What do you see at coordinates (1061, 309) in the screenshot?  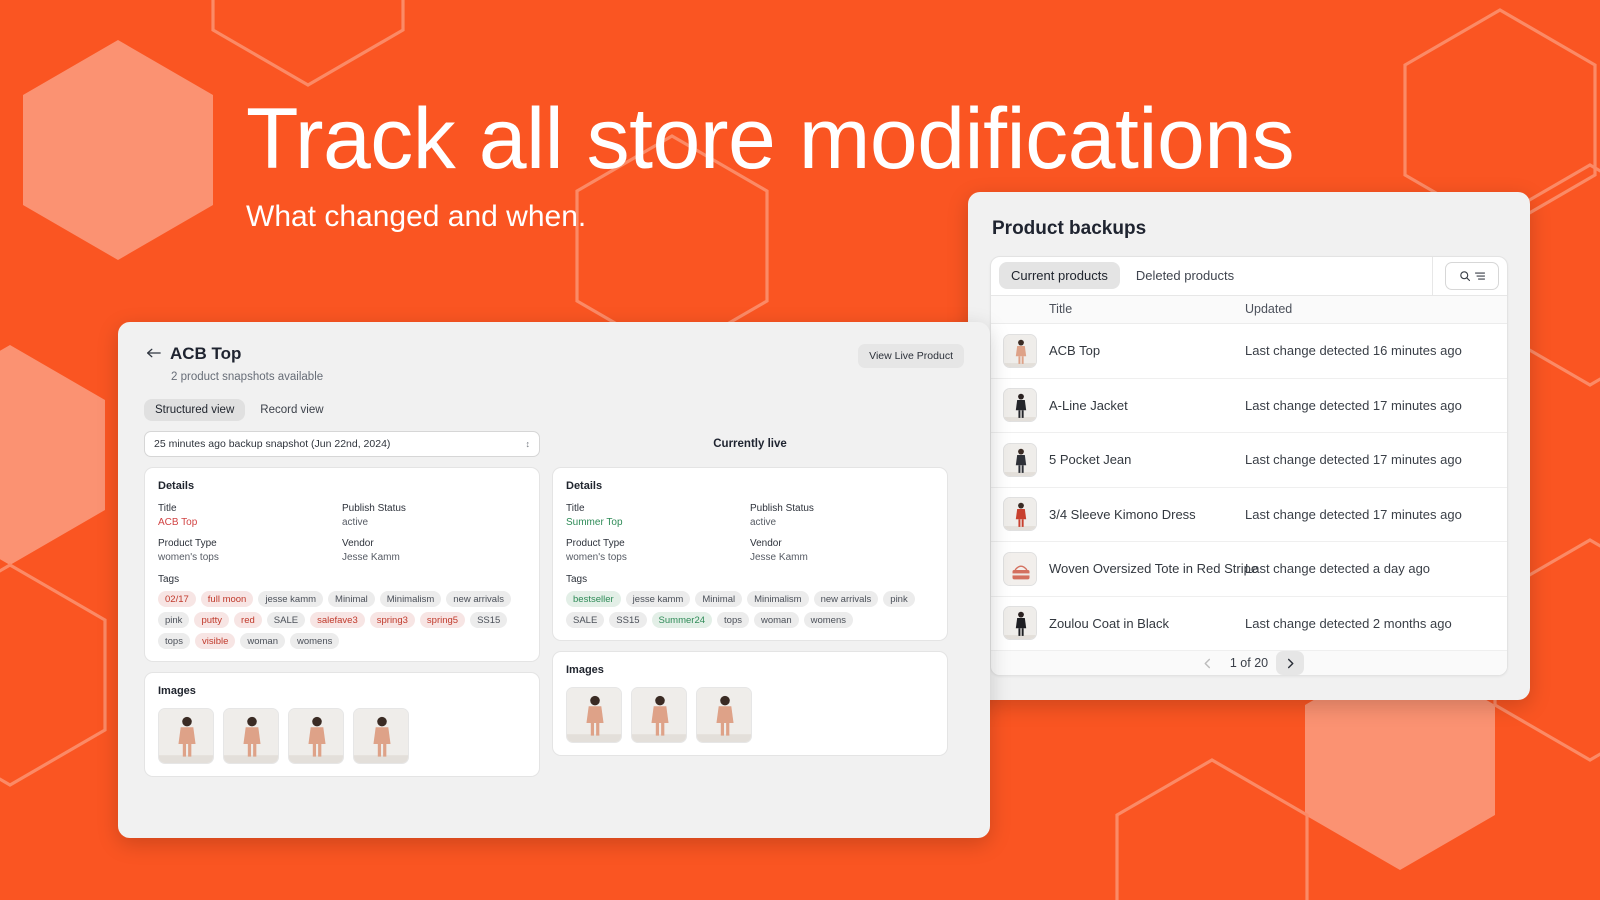 I see `column-header-title: Title` at bounding box center [1061, 309].